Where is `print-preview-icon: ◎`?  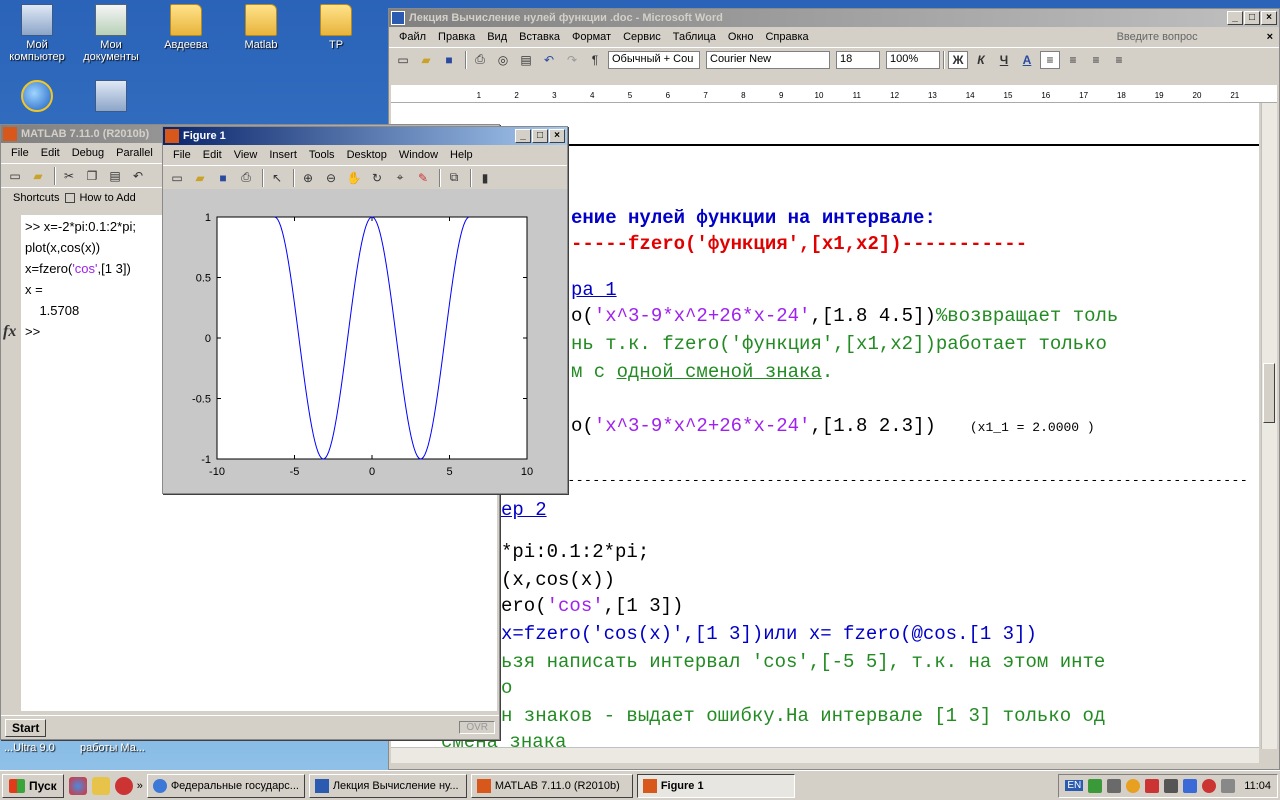 print-preview-icon: ◎ is located at coordinates (503, 60).